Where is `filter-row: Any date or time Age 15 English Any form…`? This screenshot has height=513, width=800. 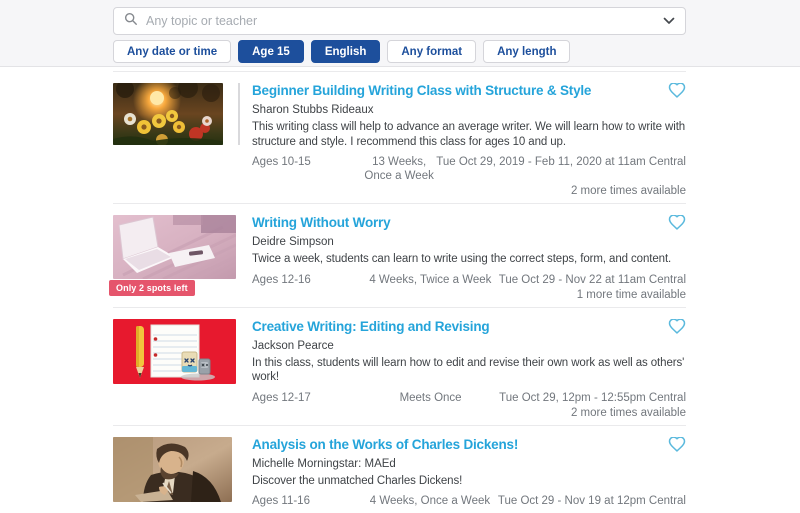
filter-row: Any date or time Age 15 English Any form… is located at coordinates (341, 51).